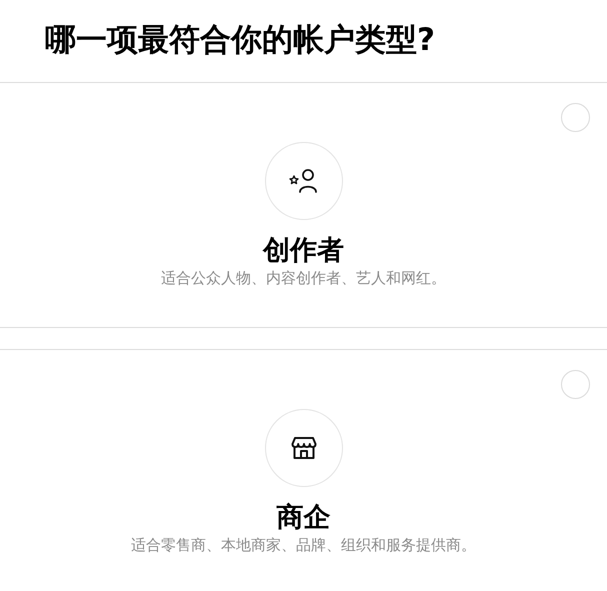  Describe the element at coordinates (303, 545) in the screenshot. I see `option-description: 适合零售商、本地商家、品牌、组织和服务提供商。` at that location.